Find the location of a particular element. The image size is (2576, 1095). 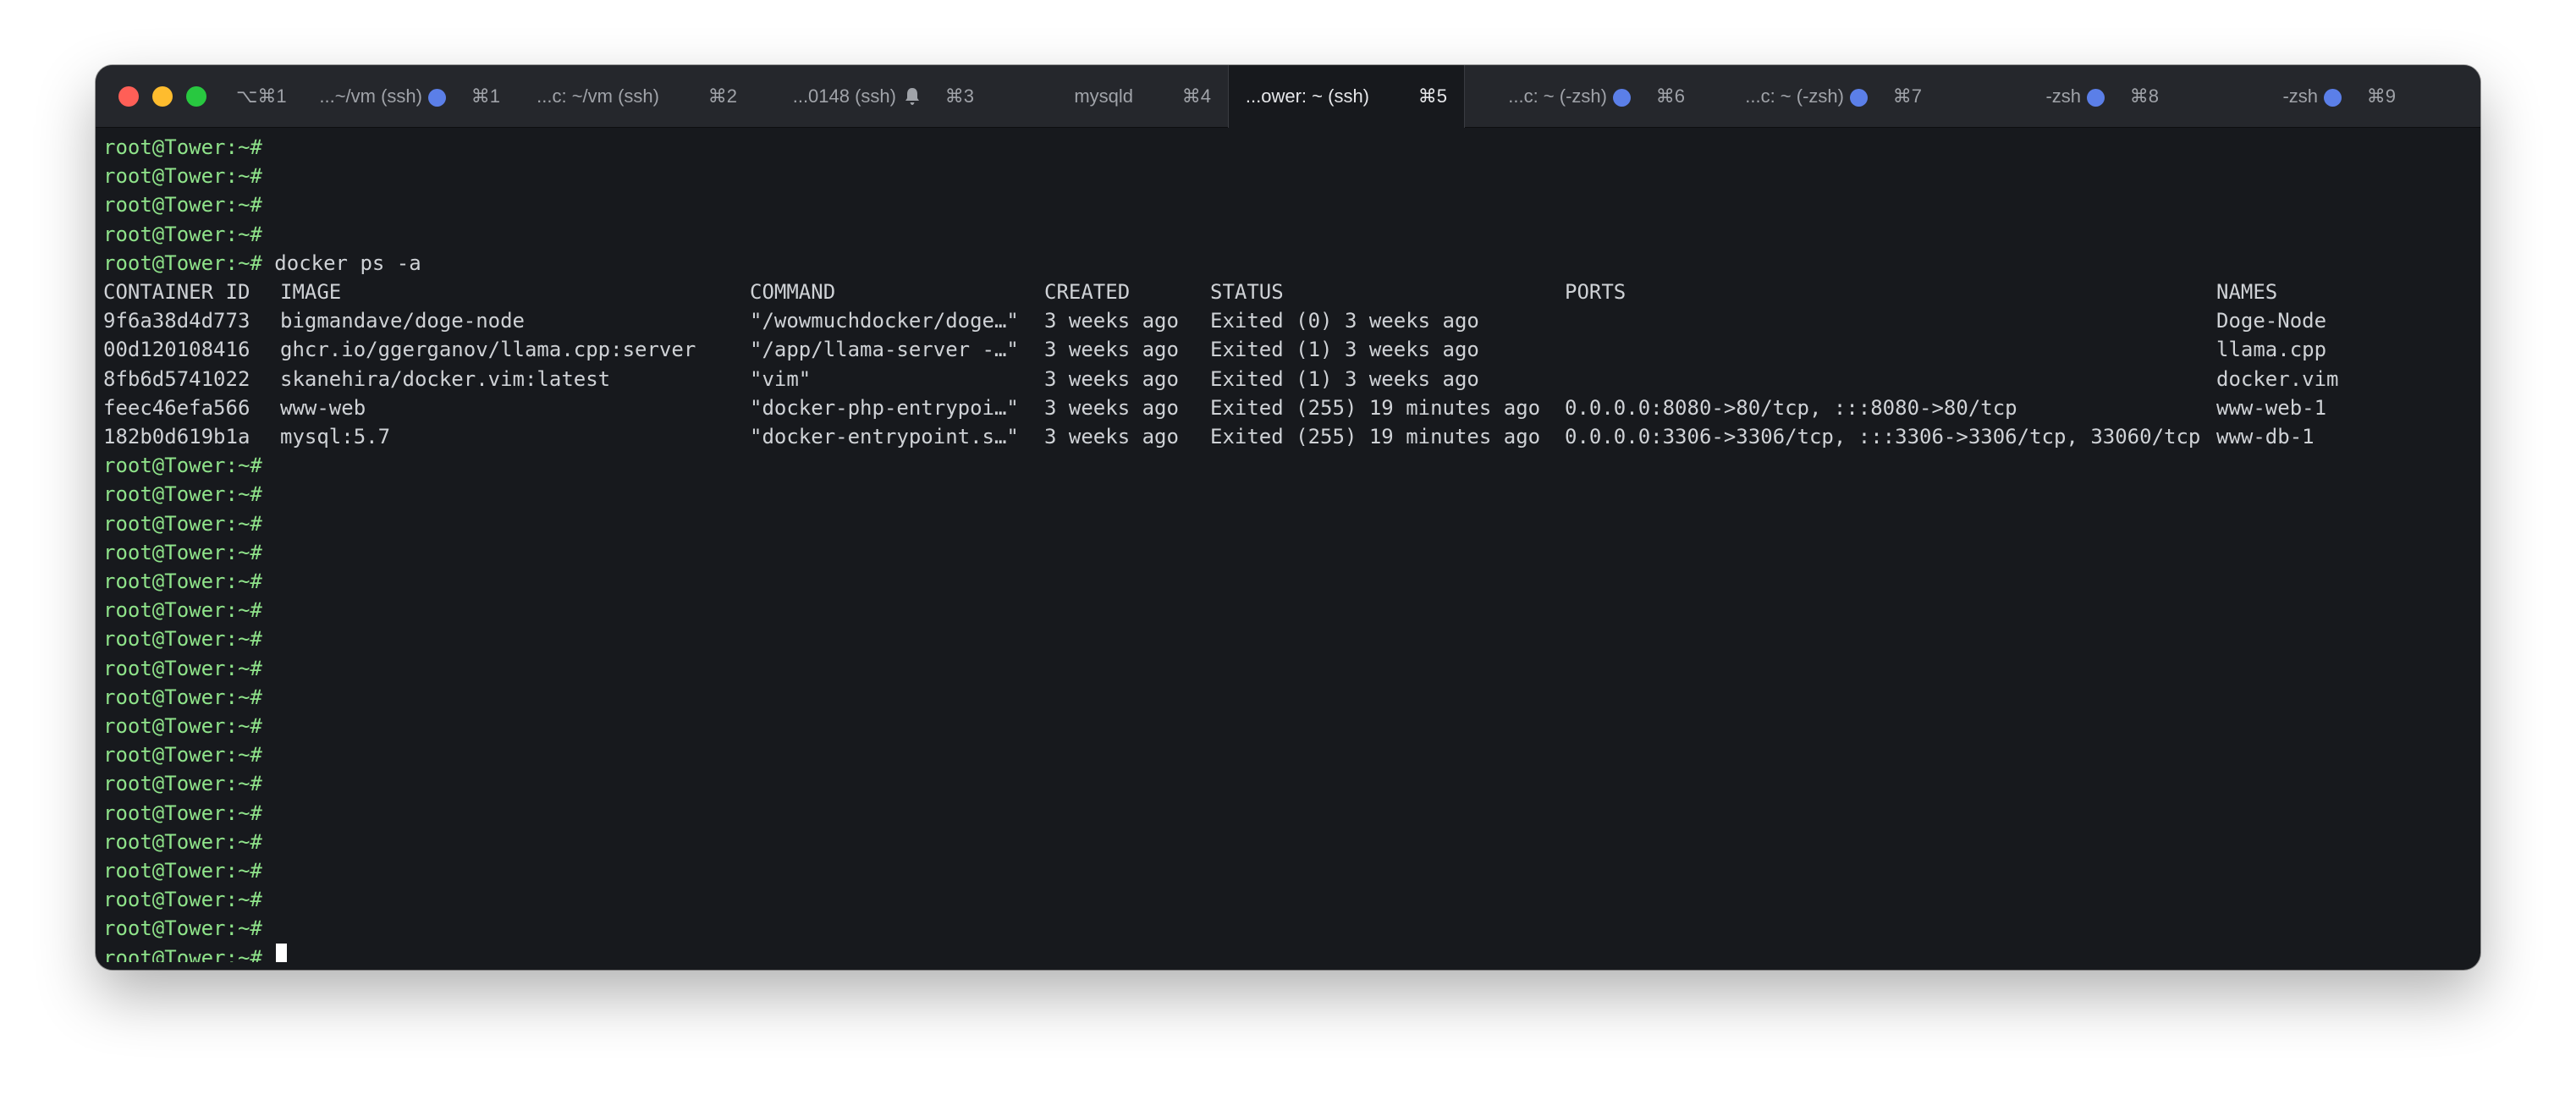

tab-1: ...~/vm (ssh) ⌘1 is located at coordinates (398, 96).